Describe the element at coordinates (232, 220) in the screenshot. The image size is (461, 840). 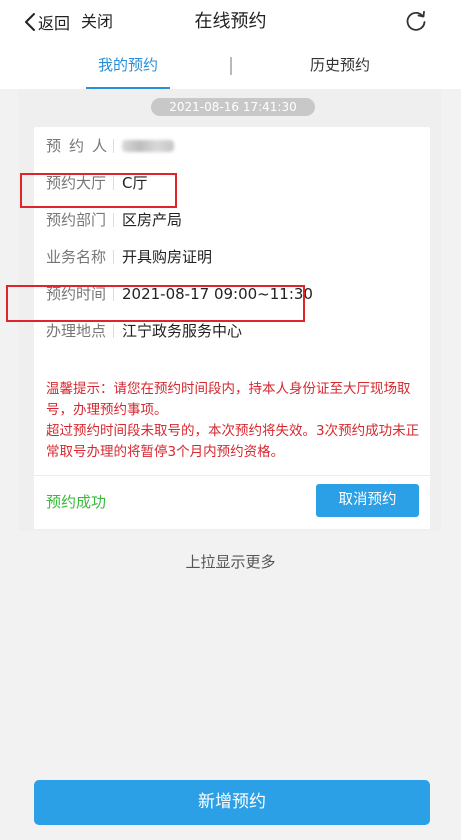
I see `row-department: 预约部门 区房产局` at that location.